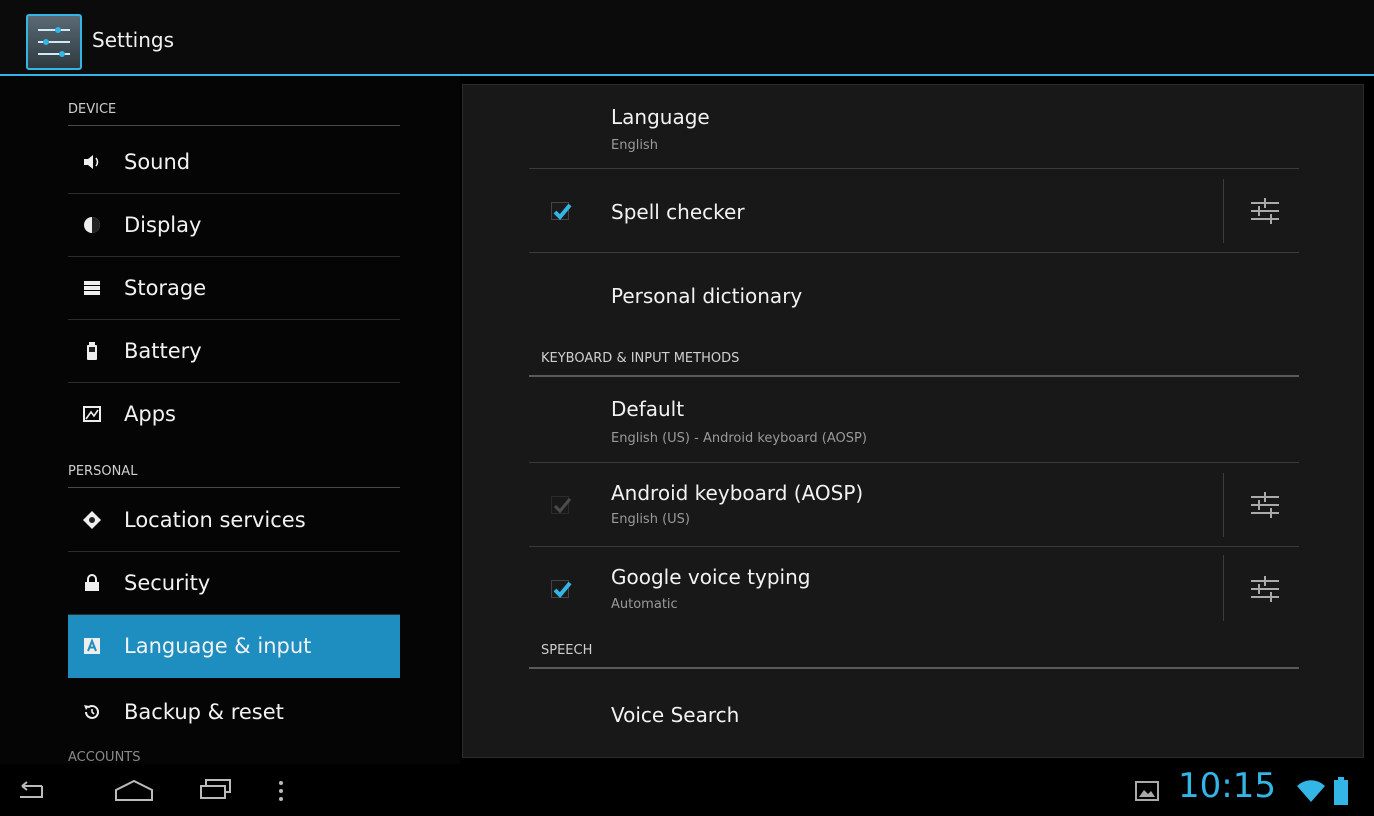 Image resolution: width=1374 pixels, height=816 pixels. Describe the element at coordinates (234, 712) in the screenshot. I see `sidebar-item-backup-reset: Backup & reset` at that location.